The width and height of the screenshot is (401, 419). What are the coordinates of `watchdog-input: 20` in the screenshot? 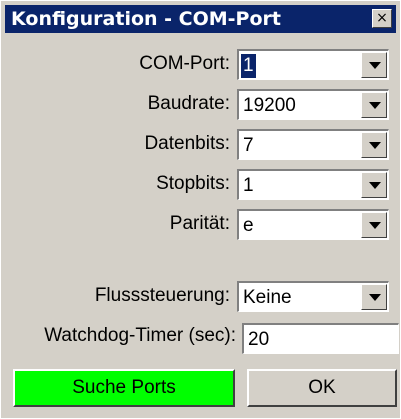 It's located at (320, 338).